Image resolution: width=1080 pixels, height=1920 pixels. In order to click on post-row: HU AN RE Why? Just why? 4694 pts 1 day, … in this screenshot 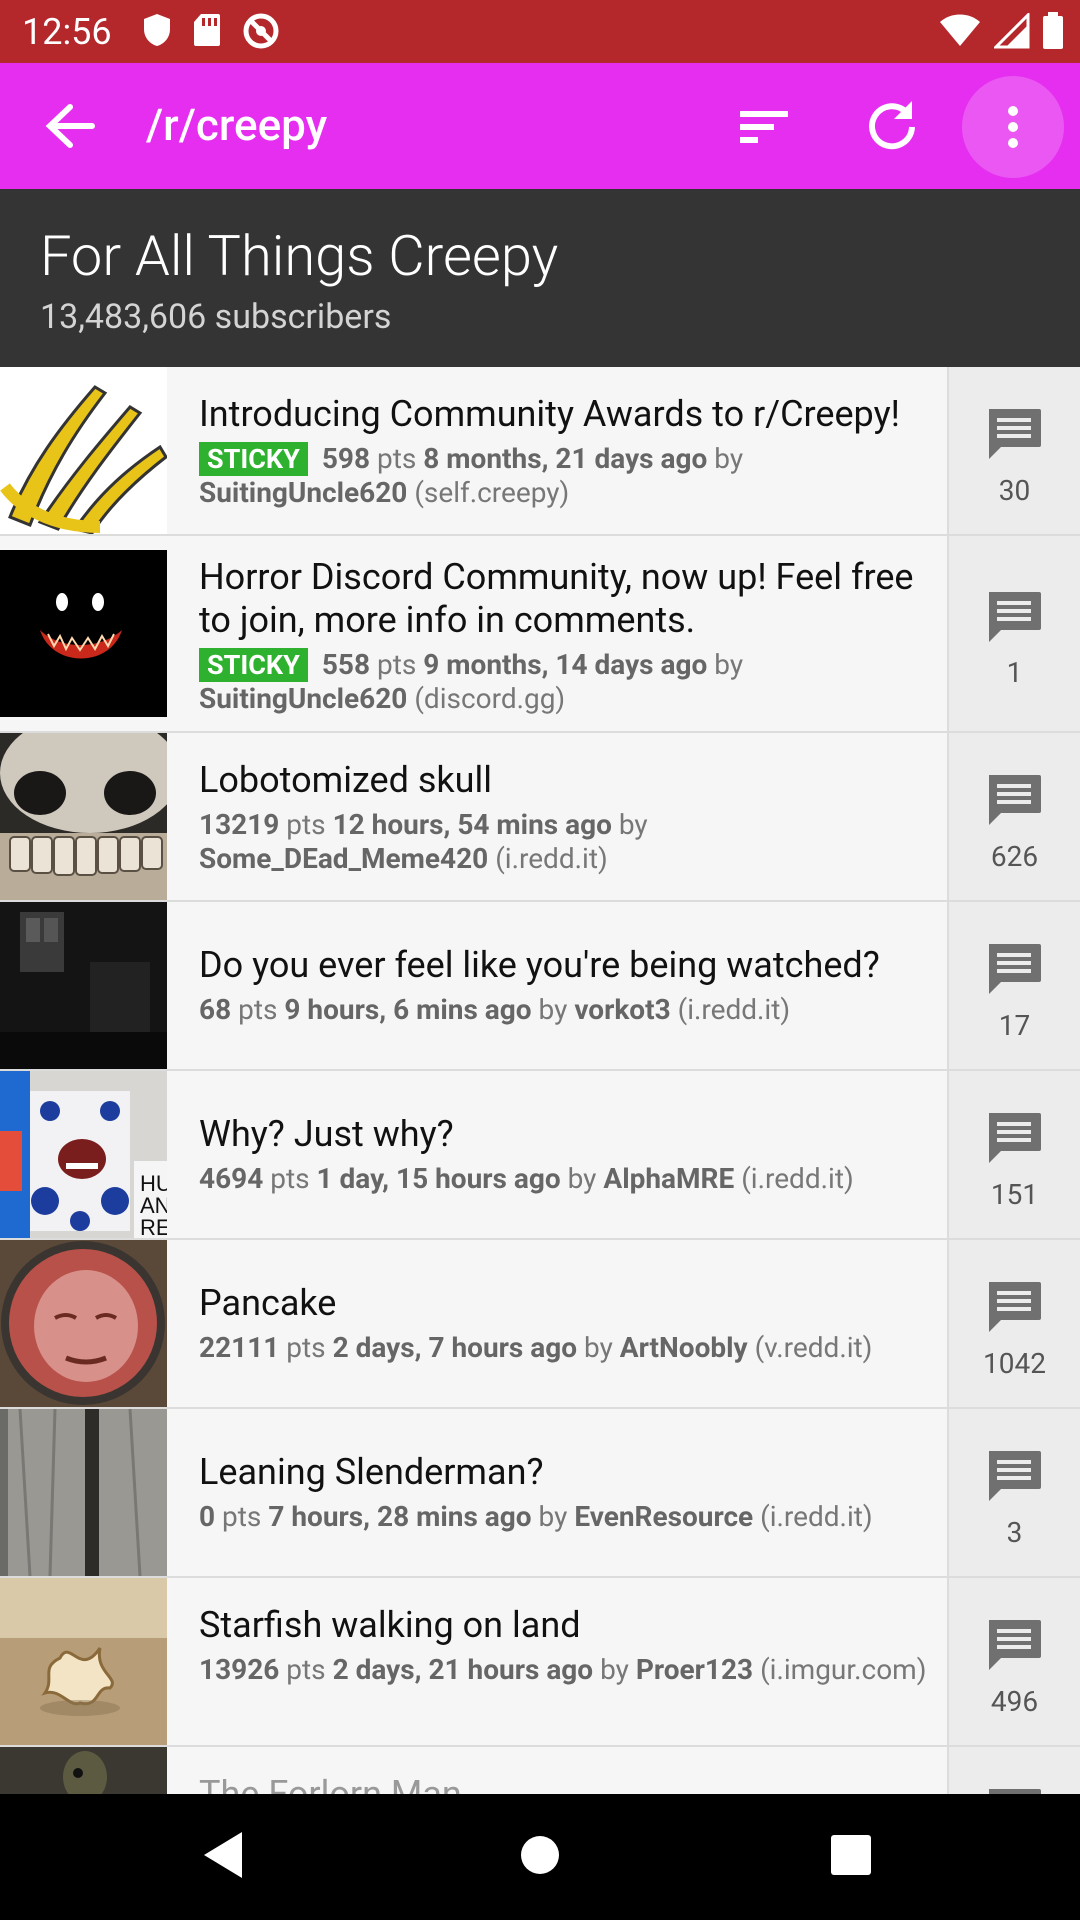, I will do `click(540, 1155)`.